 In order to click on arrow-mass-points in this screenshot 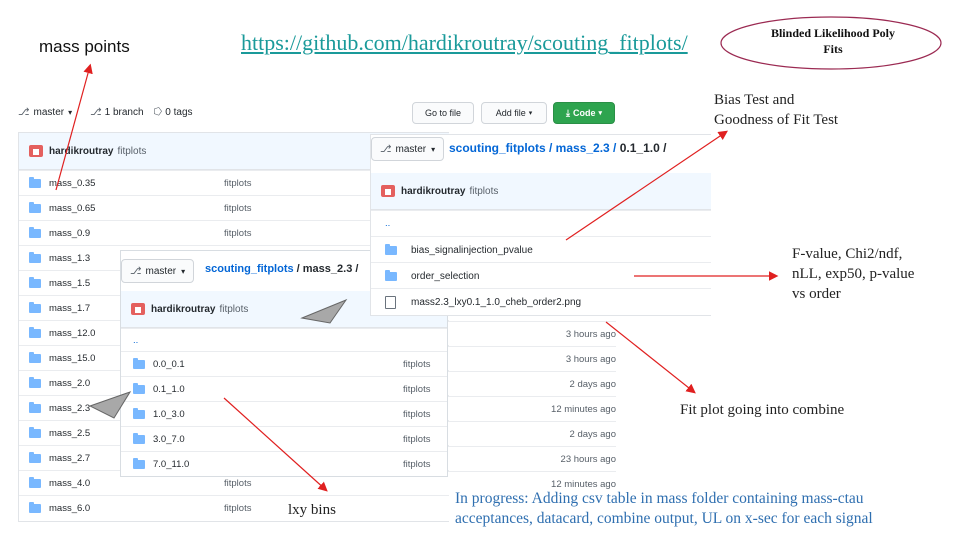, I will do `click(74, 127)`.